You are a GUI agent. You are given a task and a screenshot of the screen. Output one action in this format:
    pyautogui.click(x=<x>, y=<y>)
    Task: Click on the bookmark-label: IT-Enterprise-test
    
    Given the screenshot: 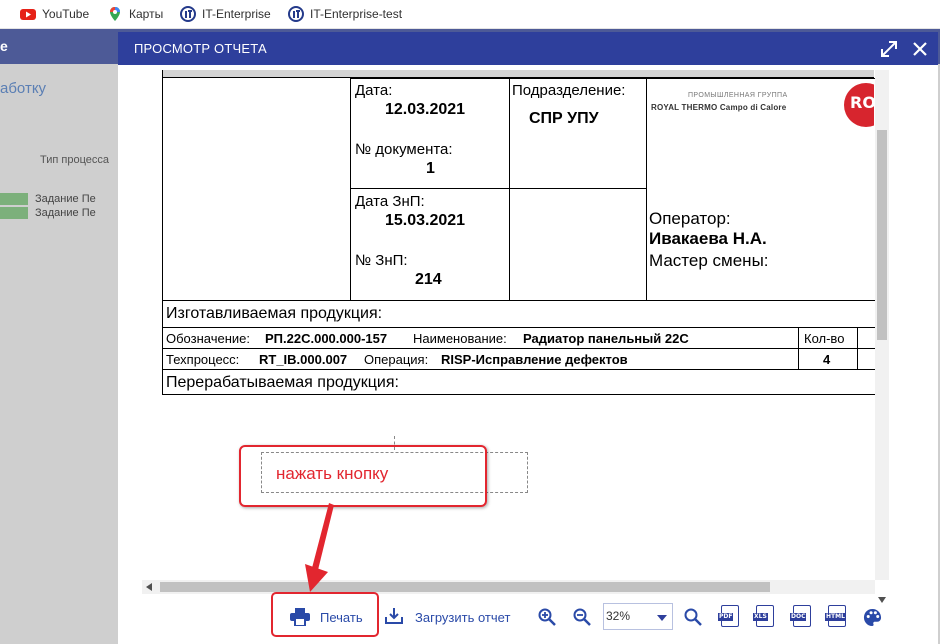 What is the action you would take?
    pyautogui.click(x=356, y=14)
    